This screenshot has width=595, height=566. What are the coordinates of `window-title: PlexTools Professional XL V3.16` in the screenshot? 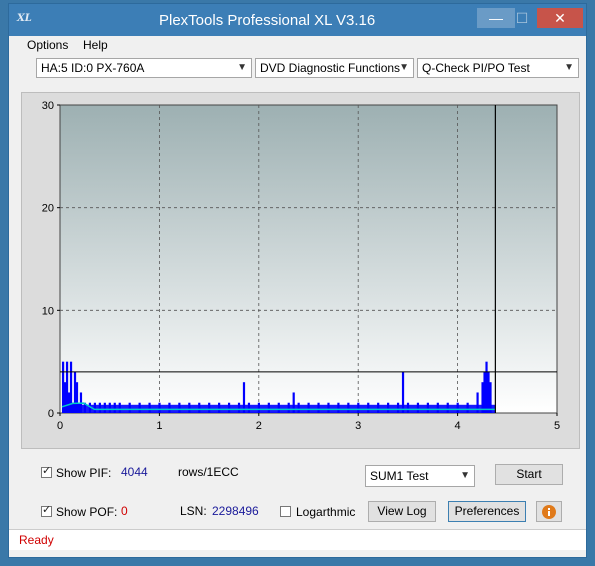 It's located at (267, 20).